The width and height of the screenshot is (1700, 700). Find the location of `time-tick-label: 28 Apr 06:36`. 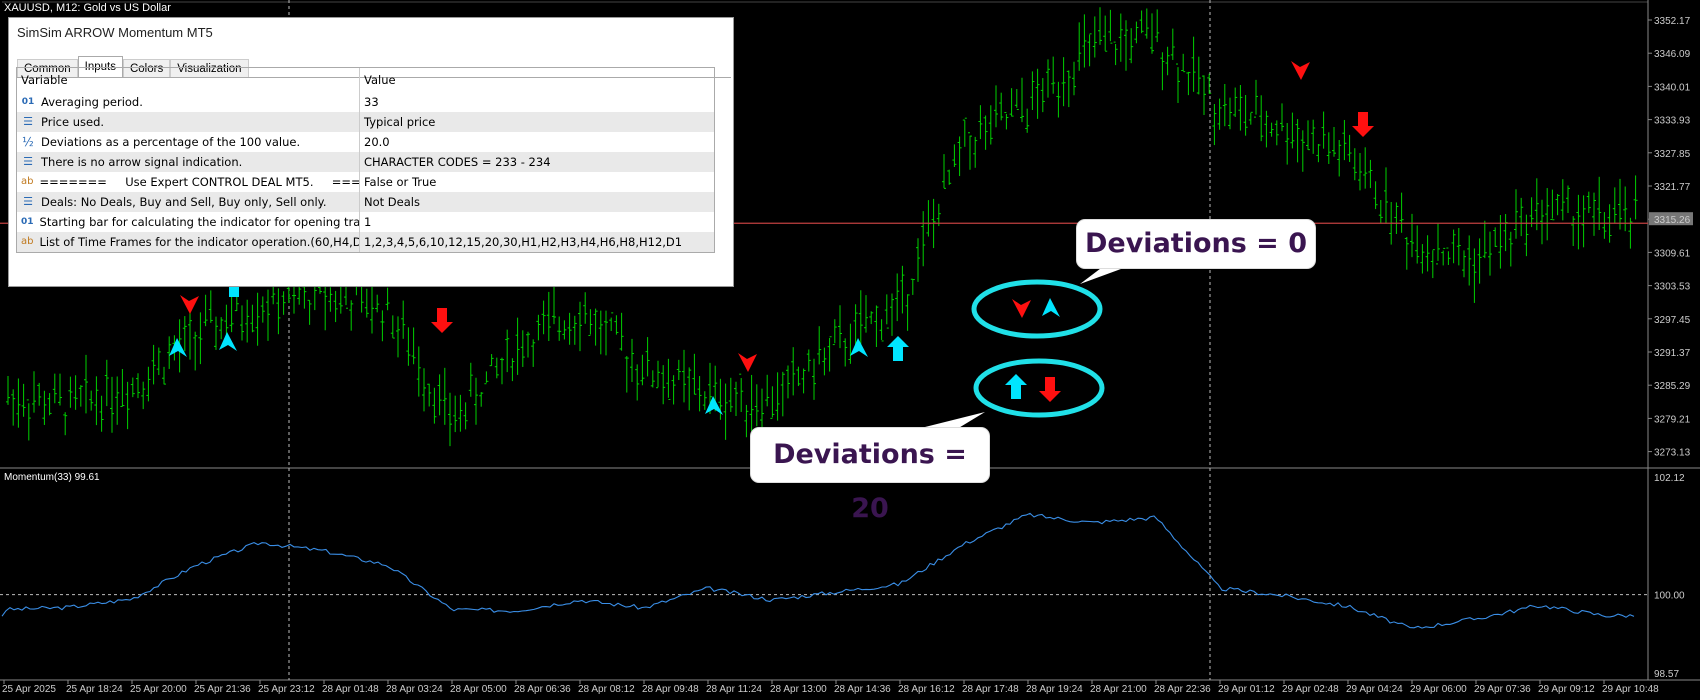

time-tick-label: 28 Apr 06:36 is located at coordinates (542, 689).